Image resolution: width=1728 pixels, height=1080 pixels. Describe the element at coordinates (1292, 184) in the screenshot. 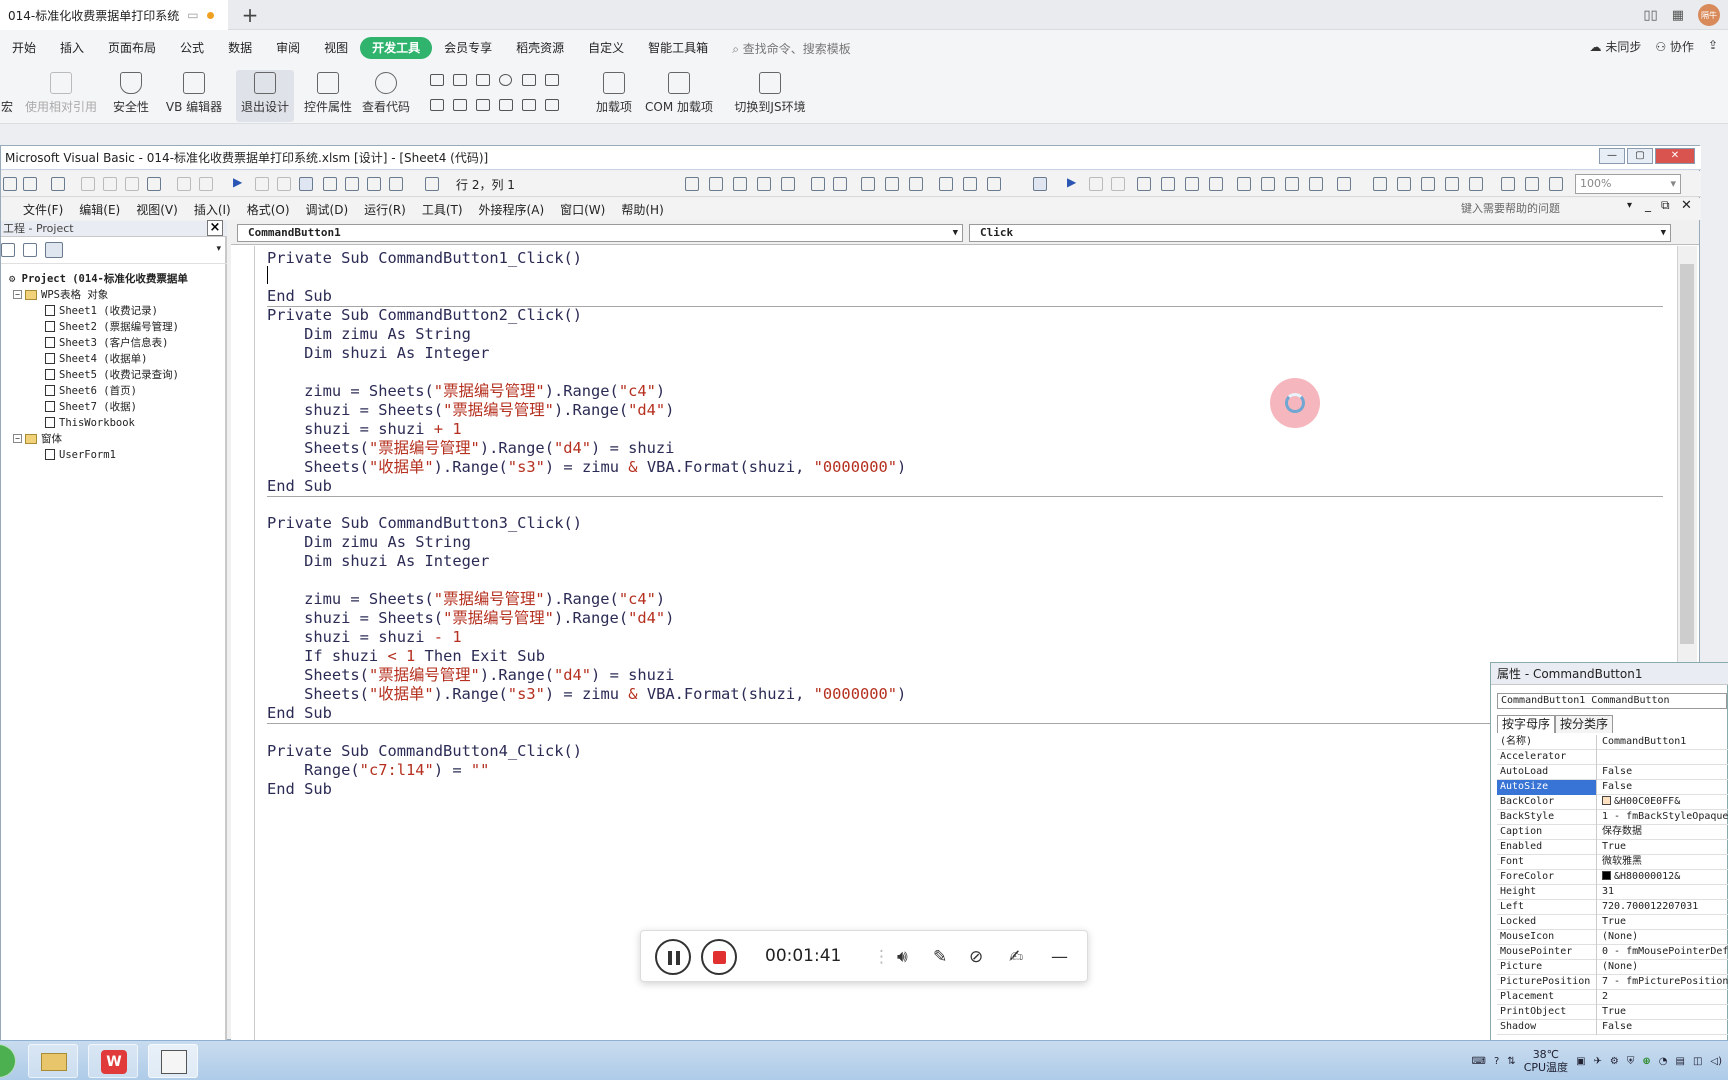

I see `watch-icon` at that location.